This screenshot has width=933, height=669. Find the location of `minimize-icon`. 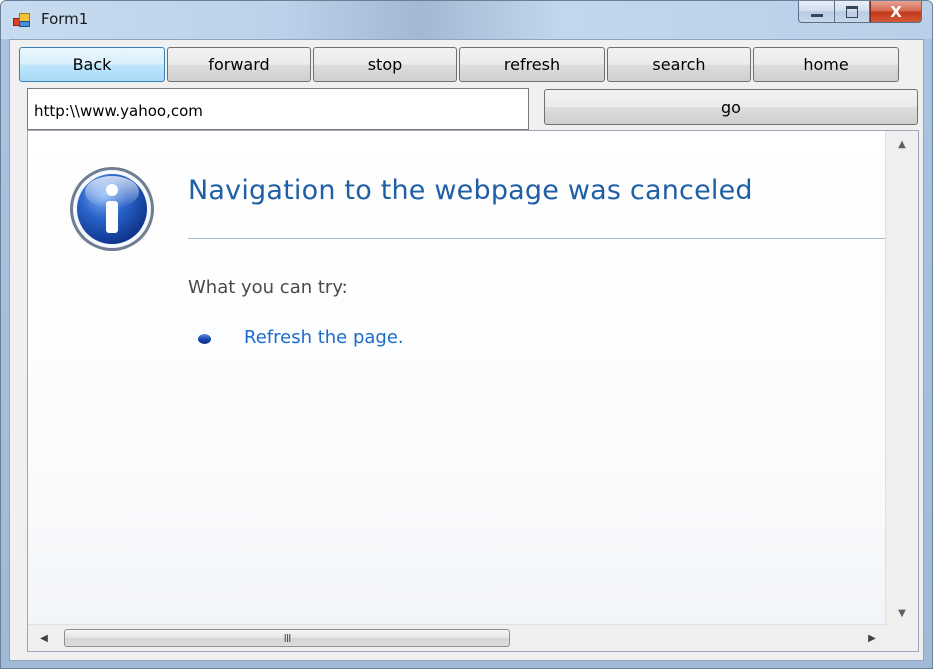

minimize-icon is located at coordinates (816, 15).